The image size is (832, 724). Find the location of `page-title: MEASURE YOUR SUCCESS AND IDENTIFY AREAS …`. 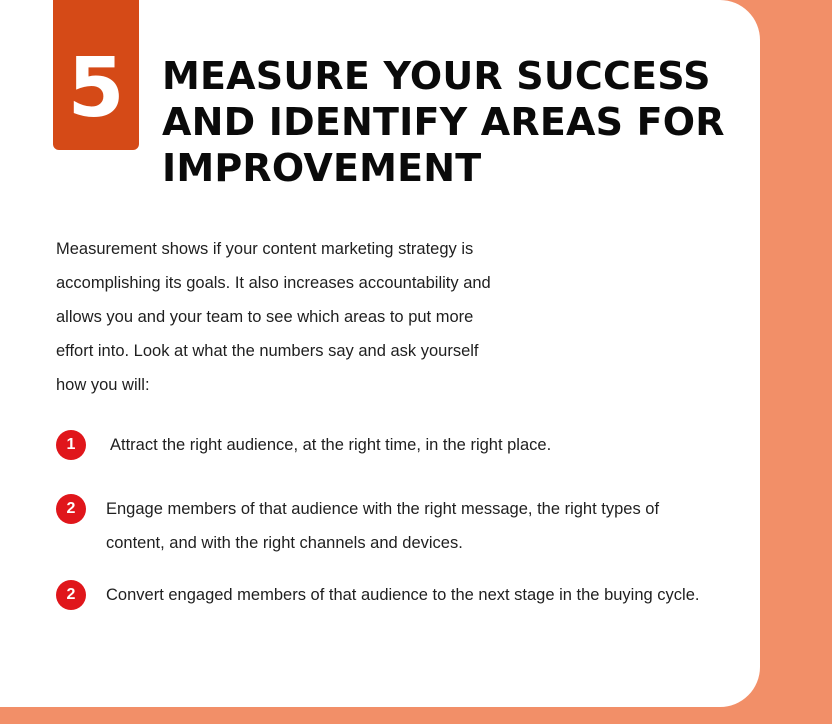

page-title: MEASURE YOUR SUCCESS AND IDENTIFY AREAS … is located at coordinates (457, 122).